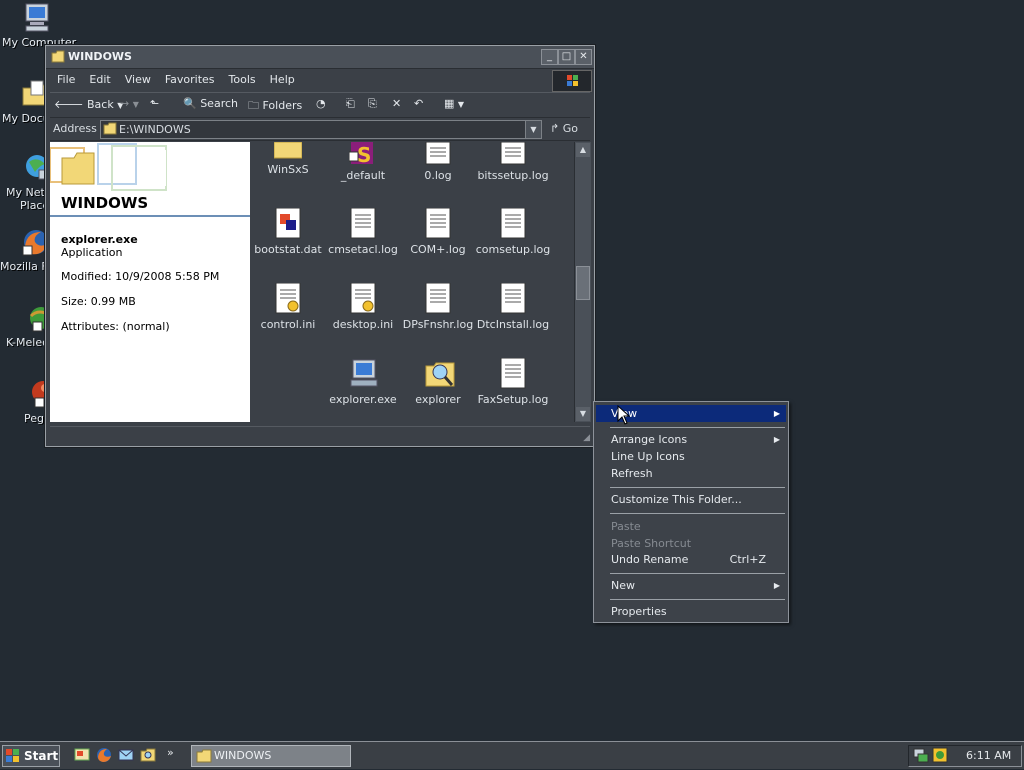  I want to click on copy-to-button: ⎘, so click(372, 104).